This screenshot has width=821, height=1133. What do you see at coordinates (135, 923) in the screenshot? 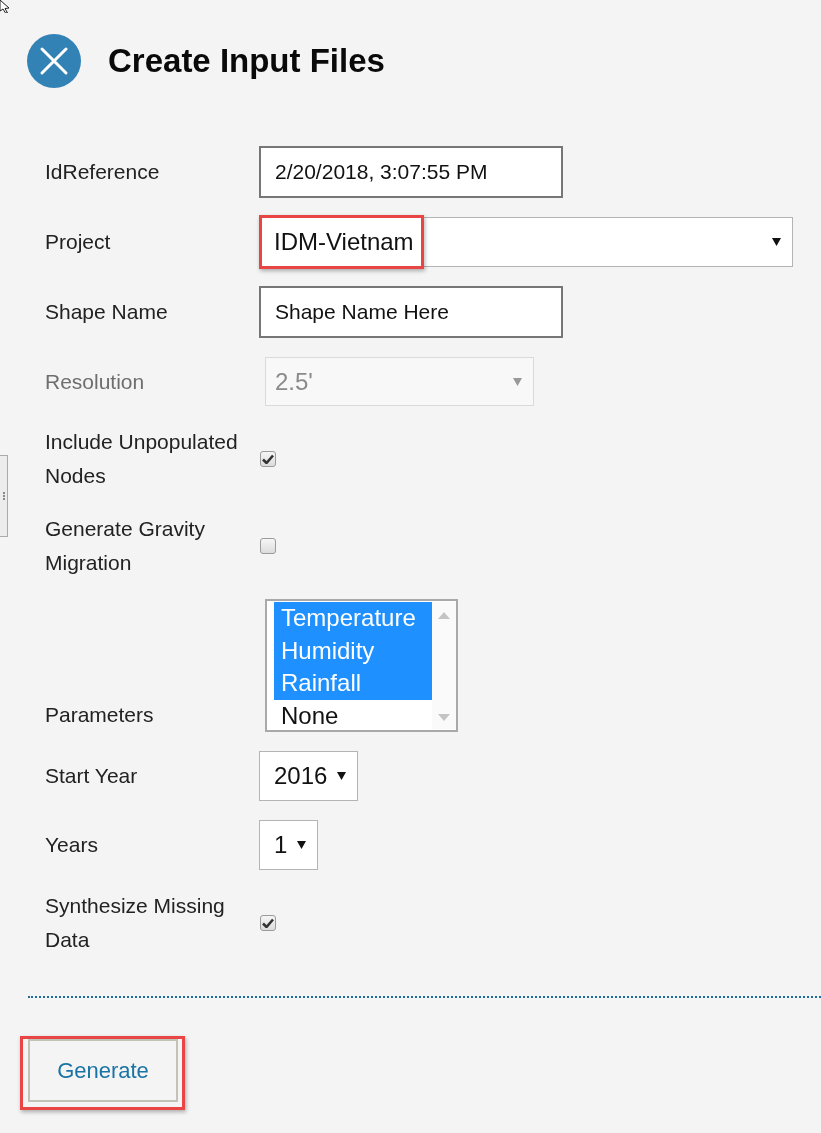
I see `field-label: Synthesize Missing Data` at bounding box center [135, 923].